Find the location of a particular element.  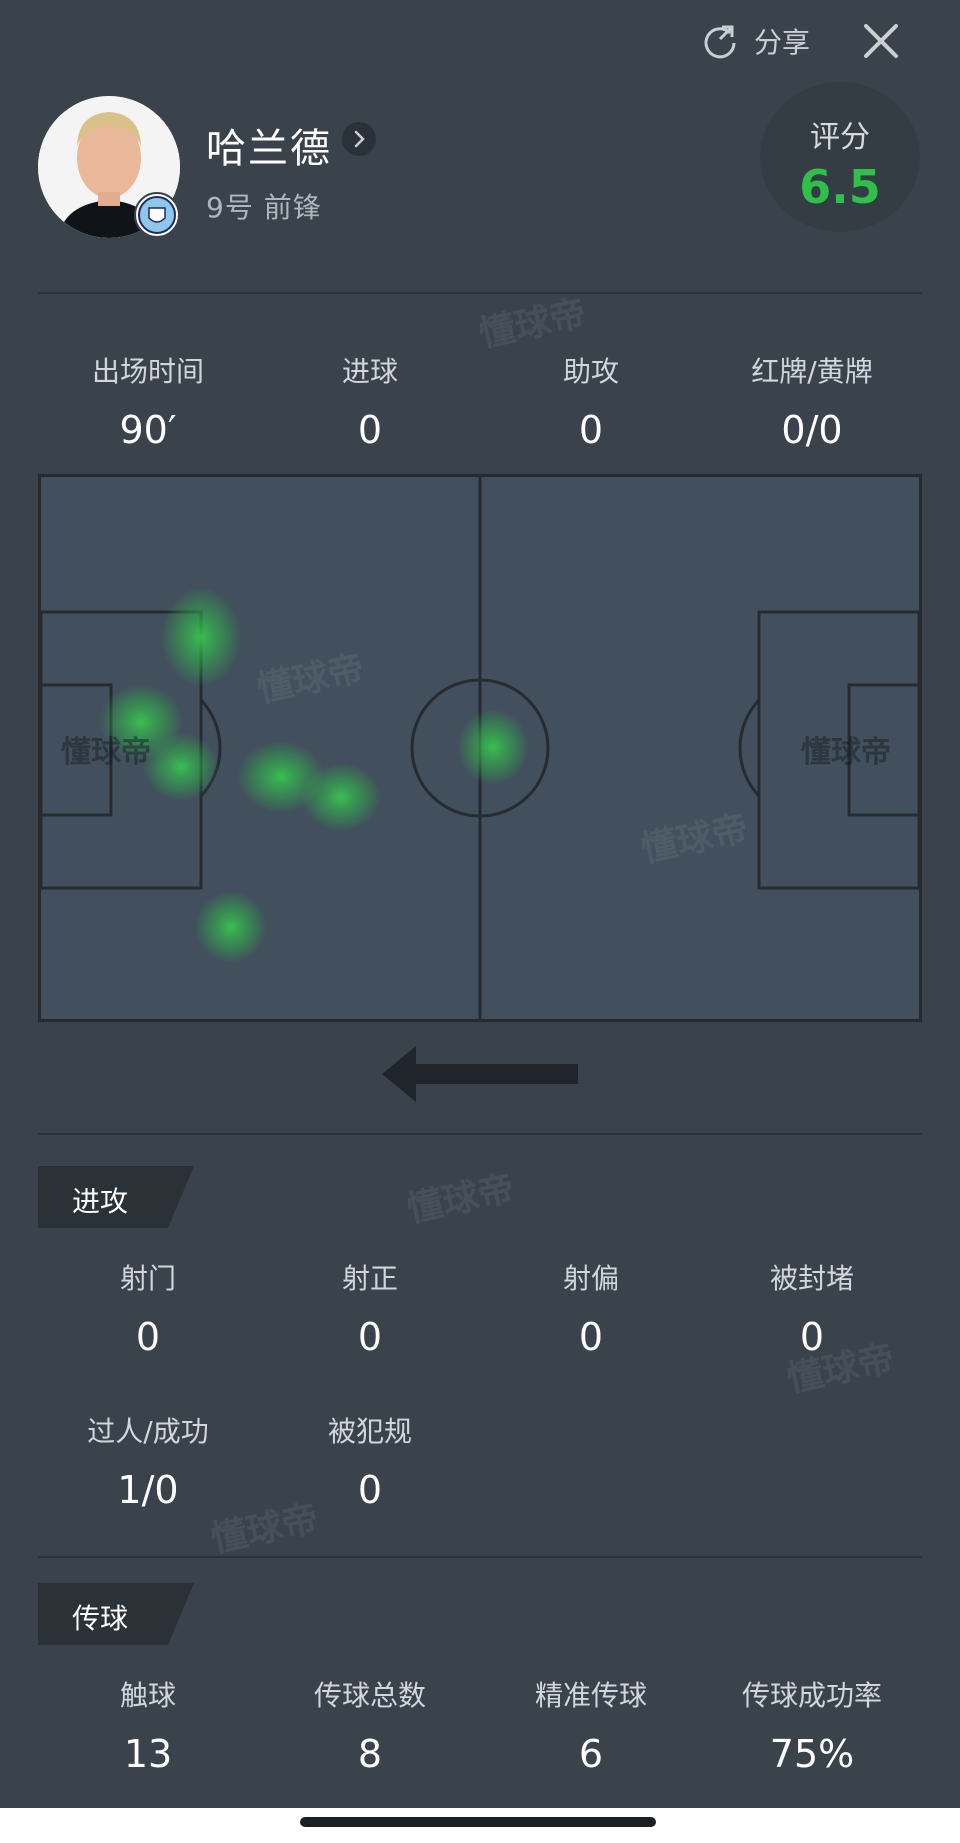

player-detail-button is located at coordinates (359, 139).